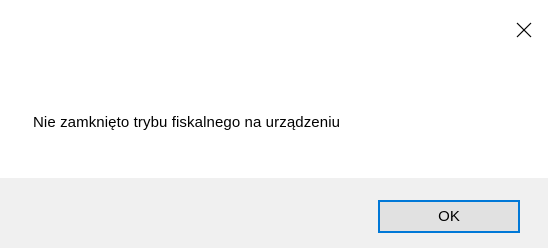 The image size is (548, 248). I want to click on close-icon, so click(524, 30).